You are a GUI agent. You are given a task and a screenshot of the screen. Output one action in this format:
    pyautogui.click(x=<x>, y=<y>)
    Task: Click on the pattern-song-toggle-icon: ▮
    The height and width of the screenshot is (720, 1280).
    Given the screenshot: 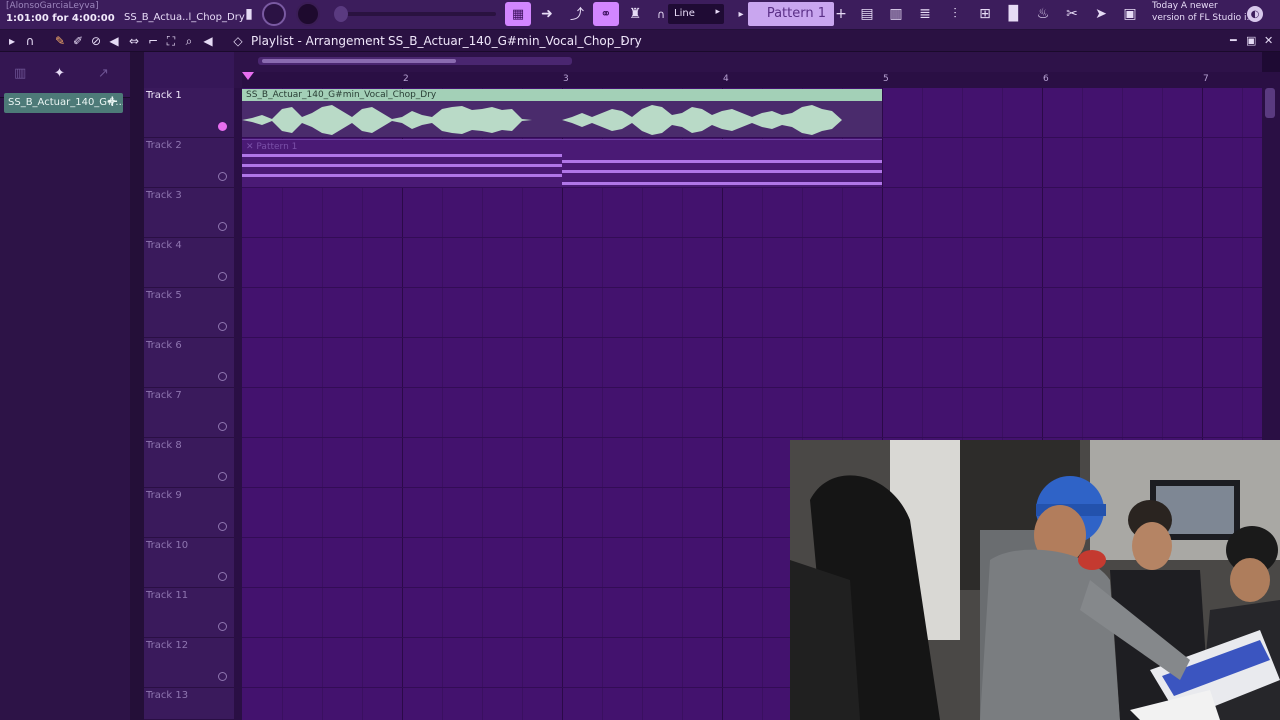 What is the action you would take?
    pyautogui.click(x=249, y=14)
    